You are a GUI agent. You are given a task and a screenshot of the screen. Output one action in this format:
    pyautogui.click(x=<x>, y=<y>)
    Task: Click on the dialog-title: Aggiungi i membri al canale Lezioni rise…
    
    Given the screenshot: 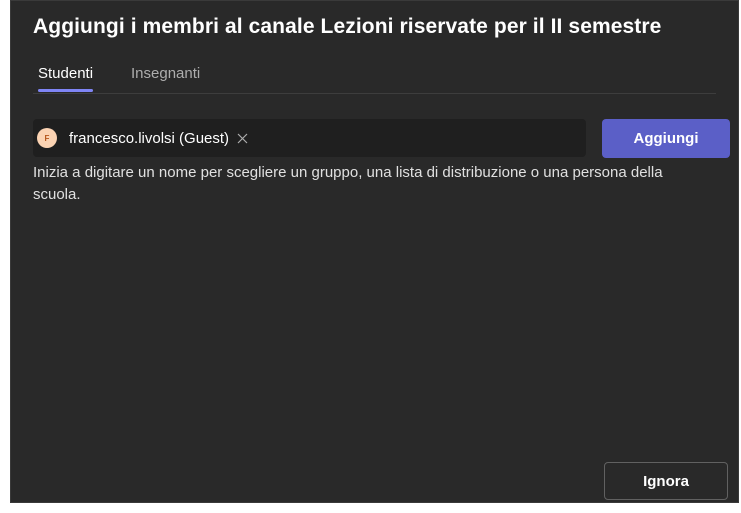 What is the action you would take?
    pyautogui.click(x=347, y=26)
    